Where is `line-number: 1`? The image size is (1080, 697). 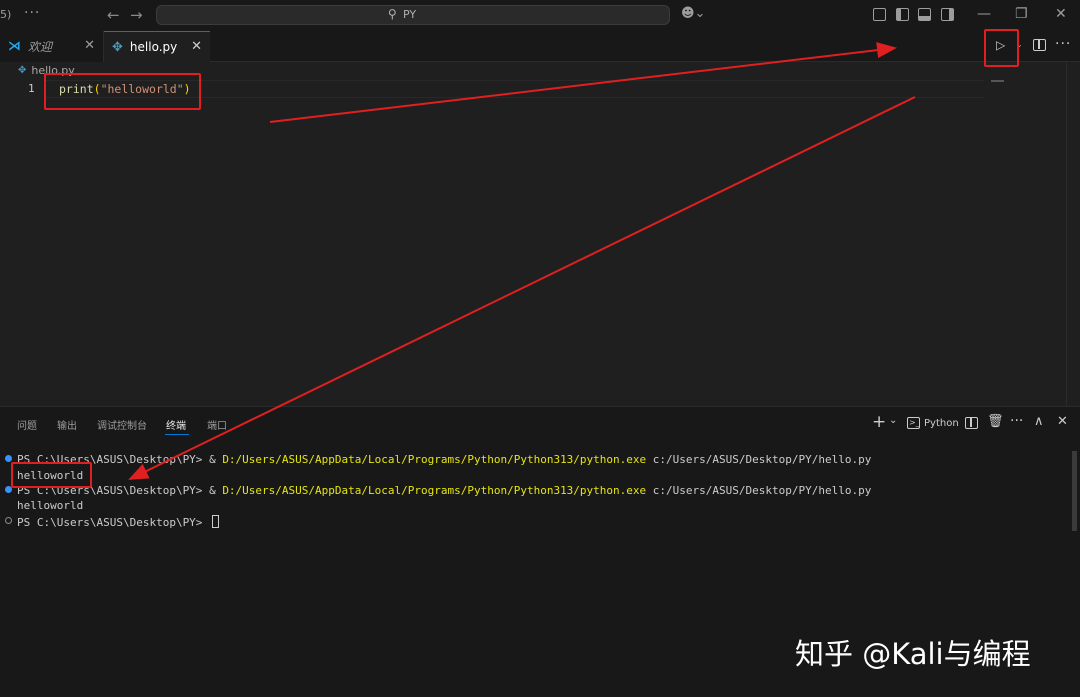
line-number: 1 is located at coordinates (31, 88).